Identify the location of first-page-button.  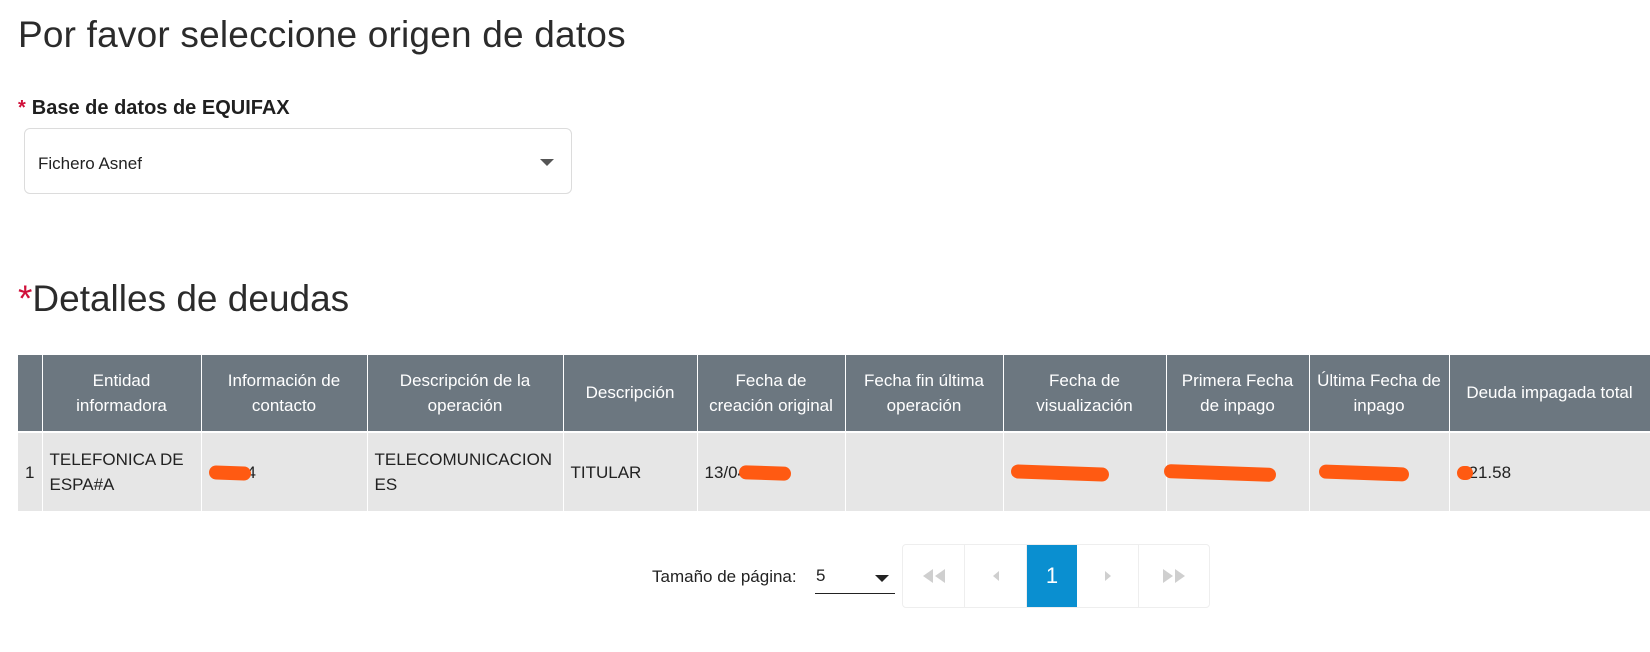
(934, 576).